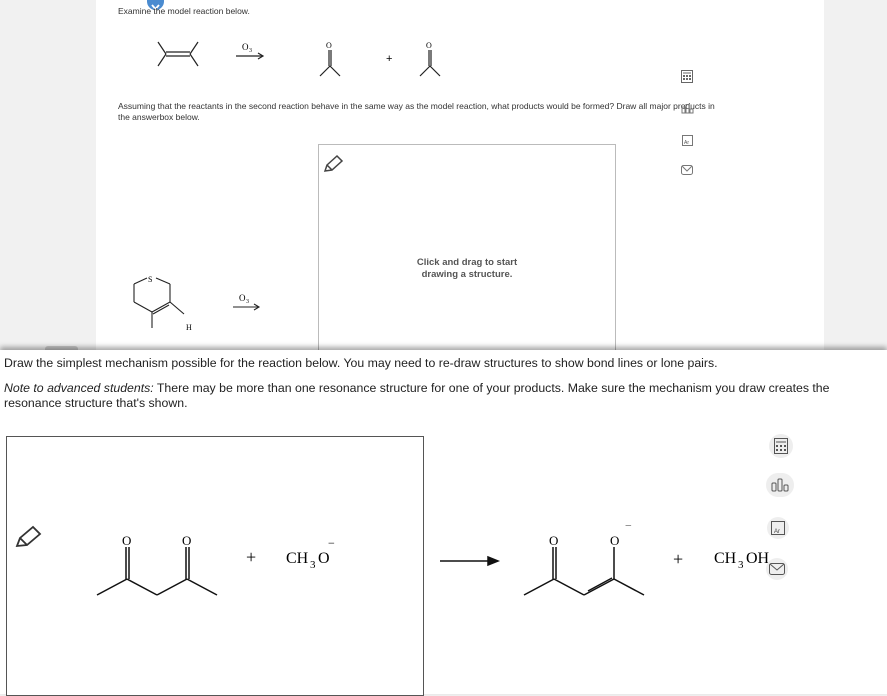 The image size is (887, 696). What do you see at coordinates (126, 540) in the screenshot?
I see `ketone-o-1: O` at bounding box center [126, 540].